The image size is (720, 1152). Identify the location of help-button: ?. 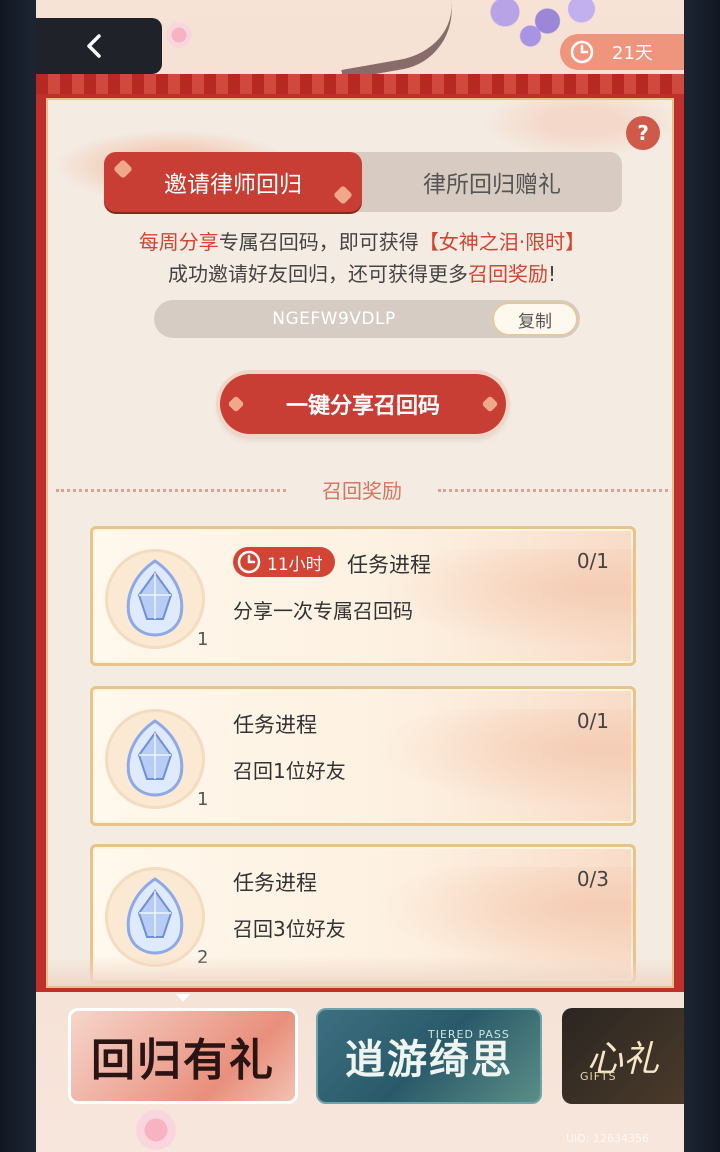
(643, 133).